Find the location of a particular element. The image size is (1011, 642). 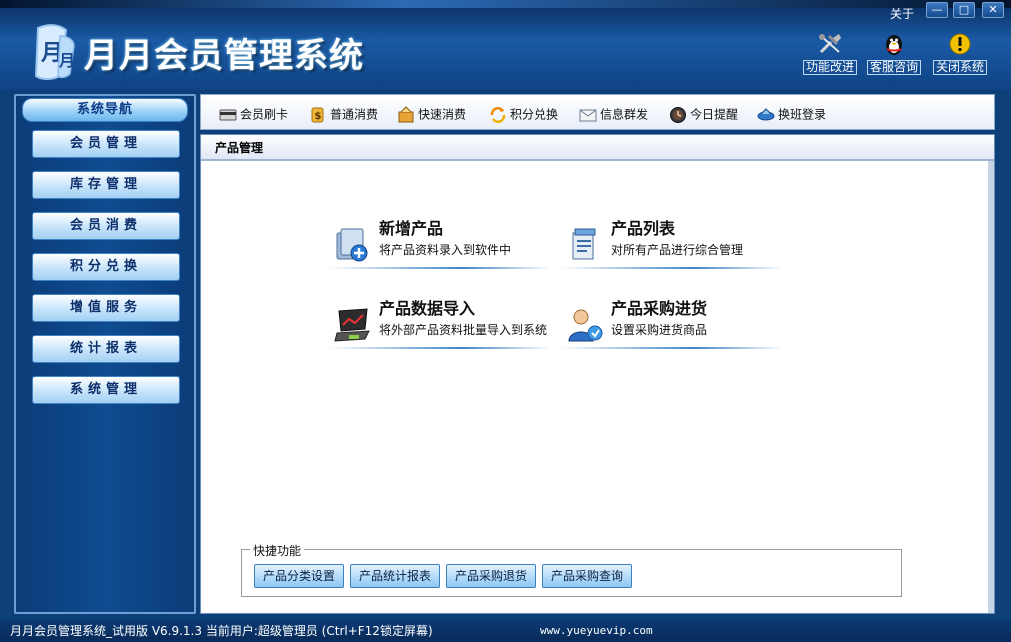

shift-login-icon is located at coordinates (766, 113).